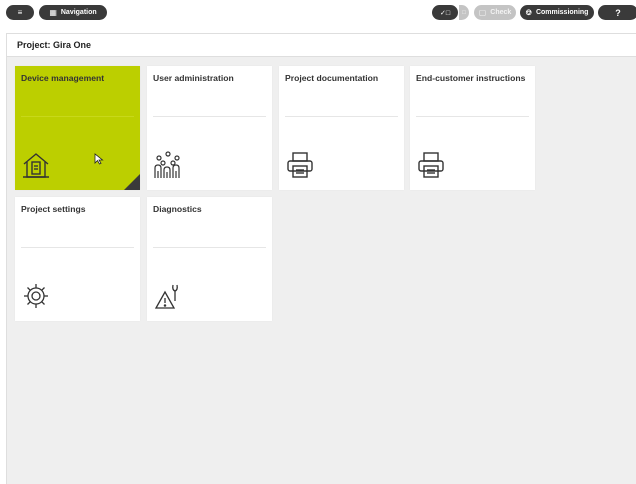  I want to click on tools-button: ✓□, so click(445, 12).